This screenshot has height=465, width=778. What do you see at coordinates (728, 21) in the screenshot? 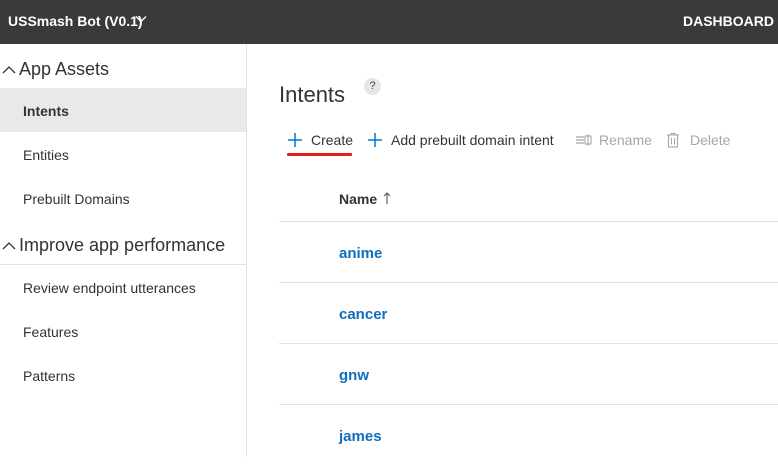
I see `dashboard-link: DASHBOARD` at bounding box center [728, 21].